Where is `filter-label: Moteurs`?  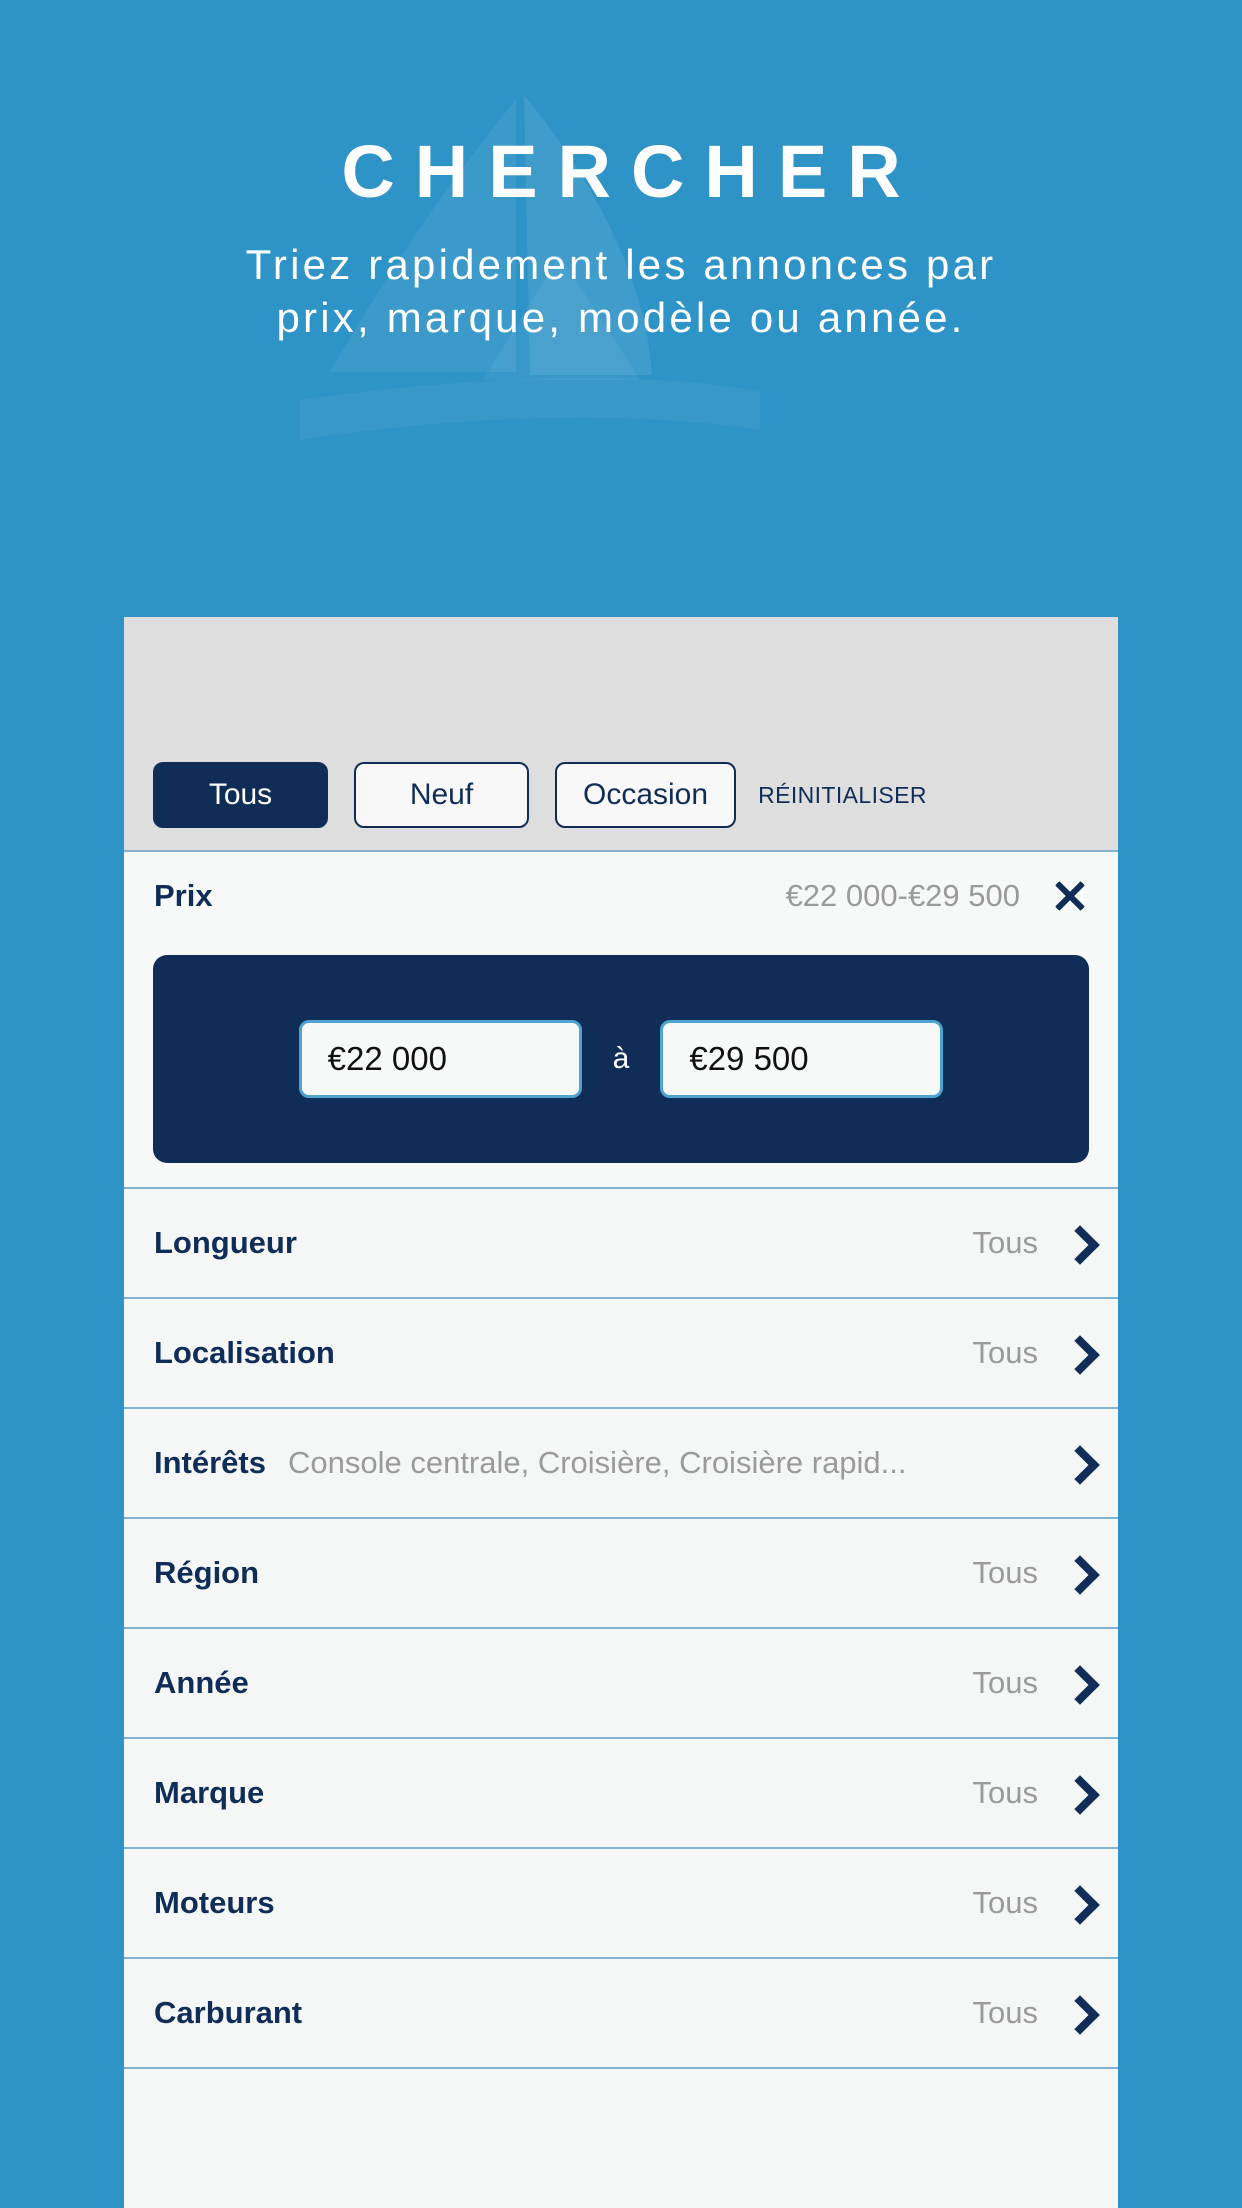 filter-label: Moteurs is located at coordinates (214, 1902).